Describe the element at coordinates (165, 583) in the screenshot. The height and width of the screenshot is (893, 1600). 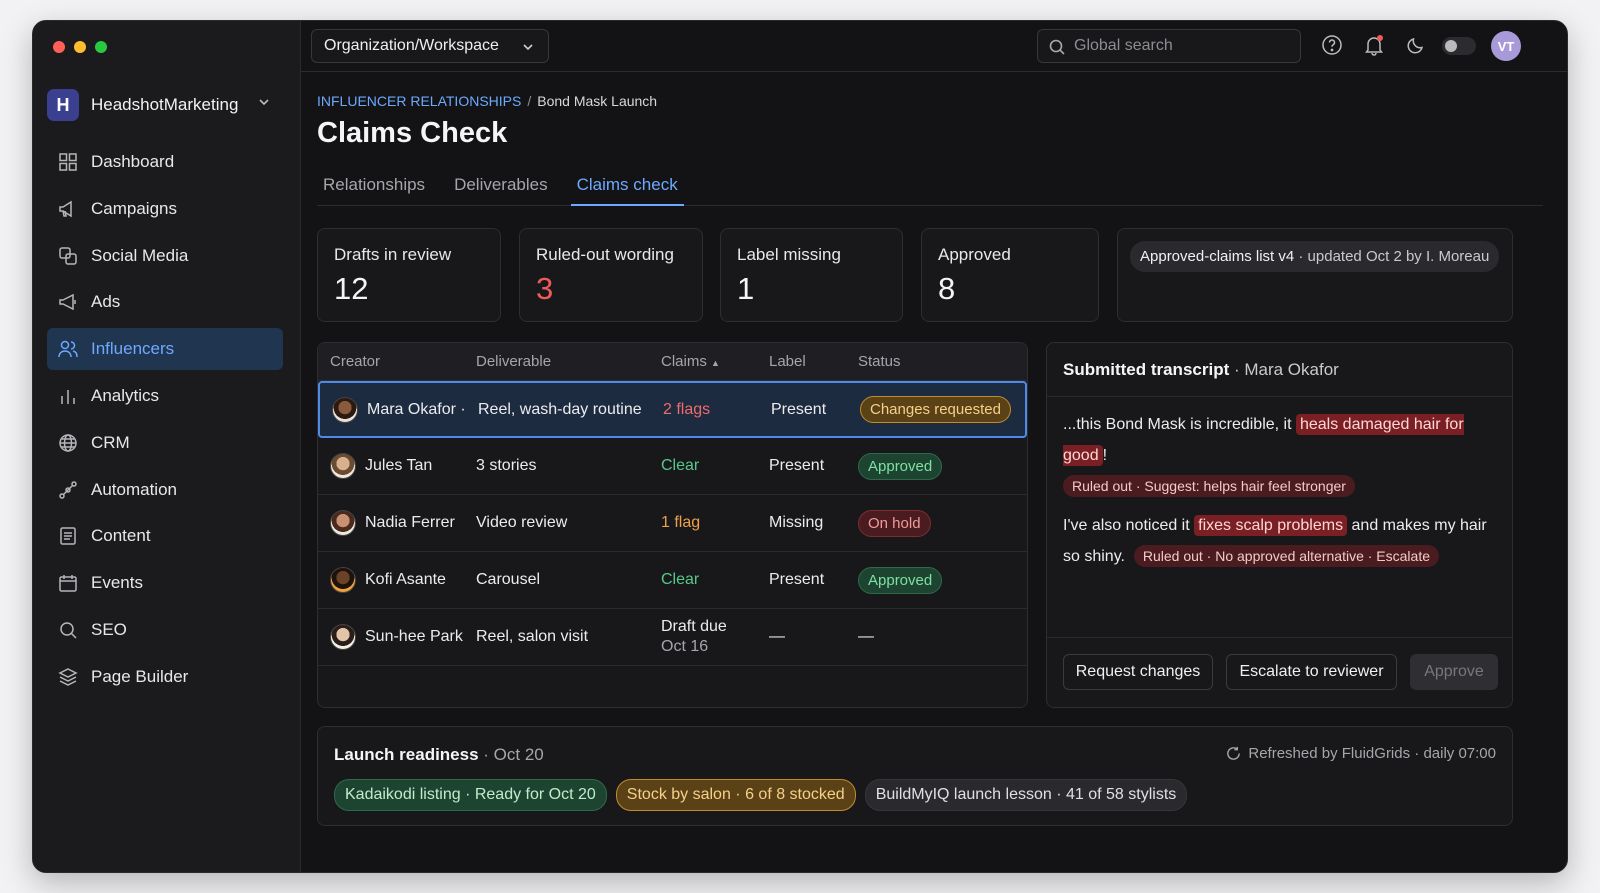
I see `sidebar-item-events: Events` at that location.